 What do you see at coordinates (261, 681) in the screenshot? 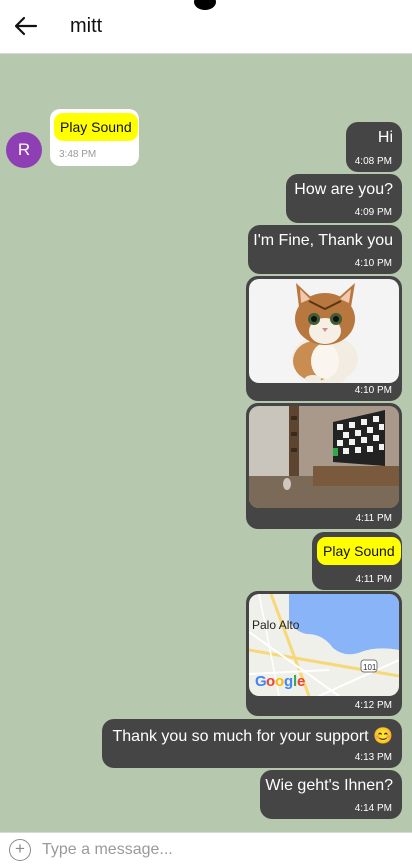
I see `svg-text: G` at bounding box center [261, 681].